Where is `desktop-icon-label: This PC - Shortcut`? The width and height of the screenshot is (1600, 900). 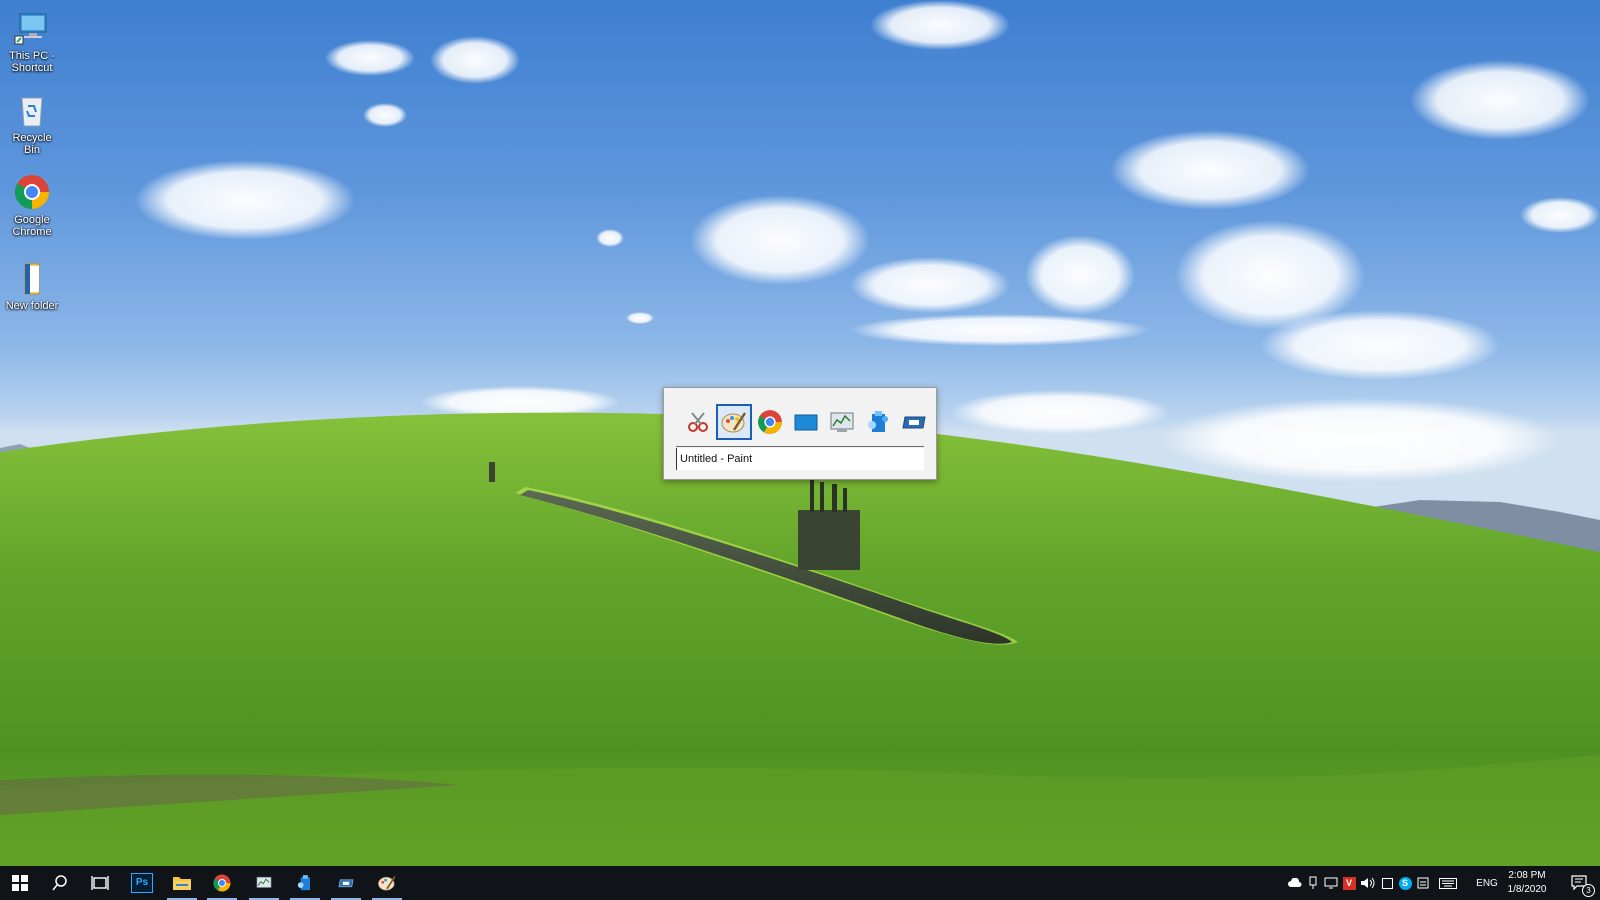 desktop-icon-label: This PC - Shortcut is located at coordinates (32, 62).